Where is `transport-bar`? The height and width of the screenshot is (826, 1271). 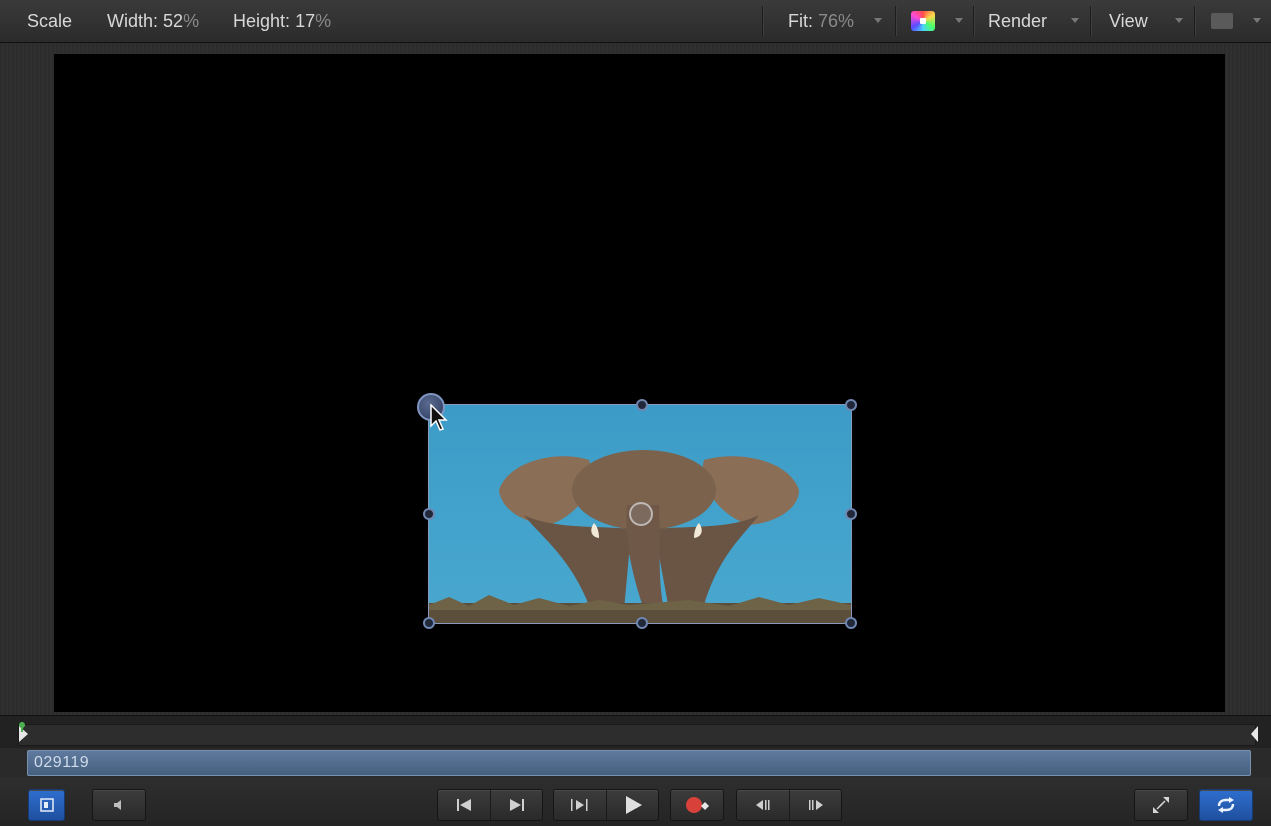
transport-bar is located at coordinates (635, 802).